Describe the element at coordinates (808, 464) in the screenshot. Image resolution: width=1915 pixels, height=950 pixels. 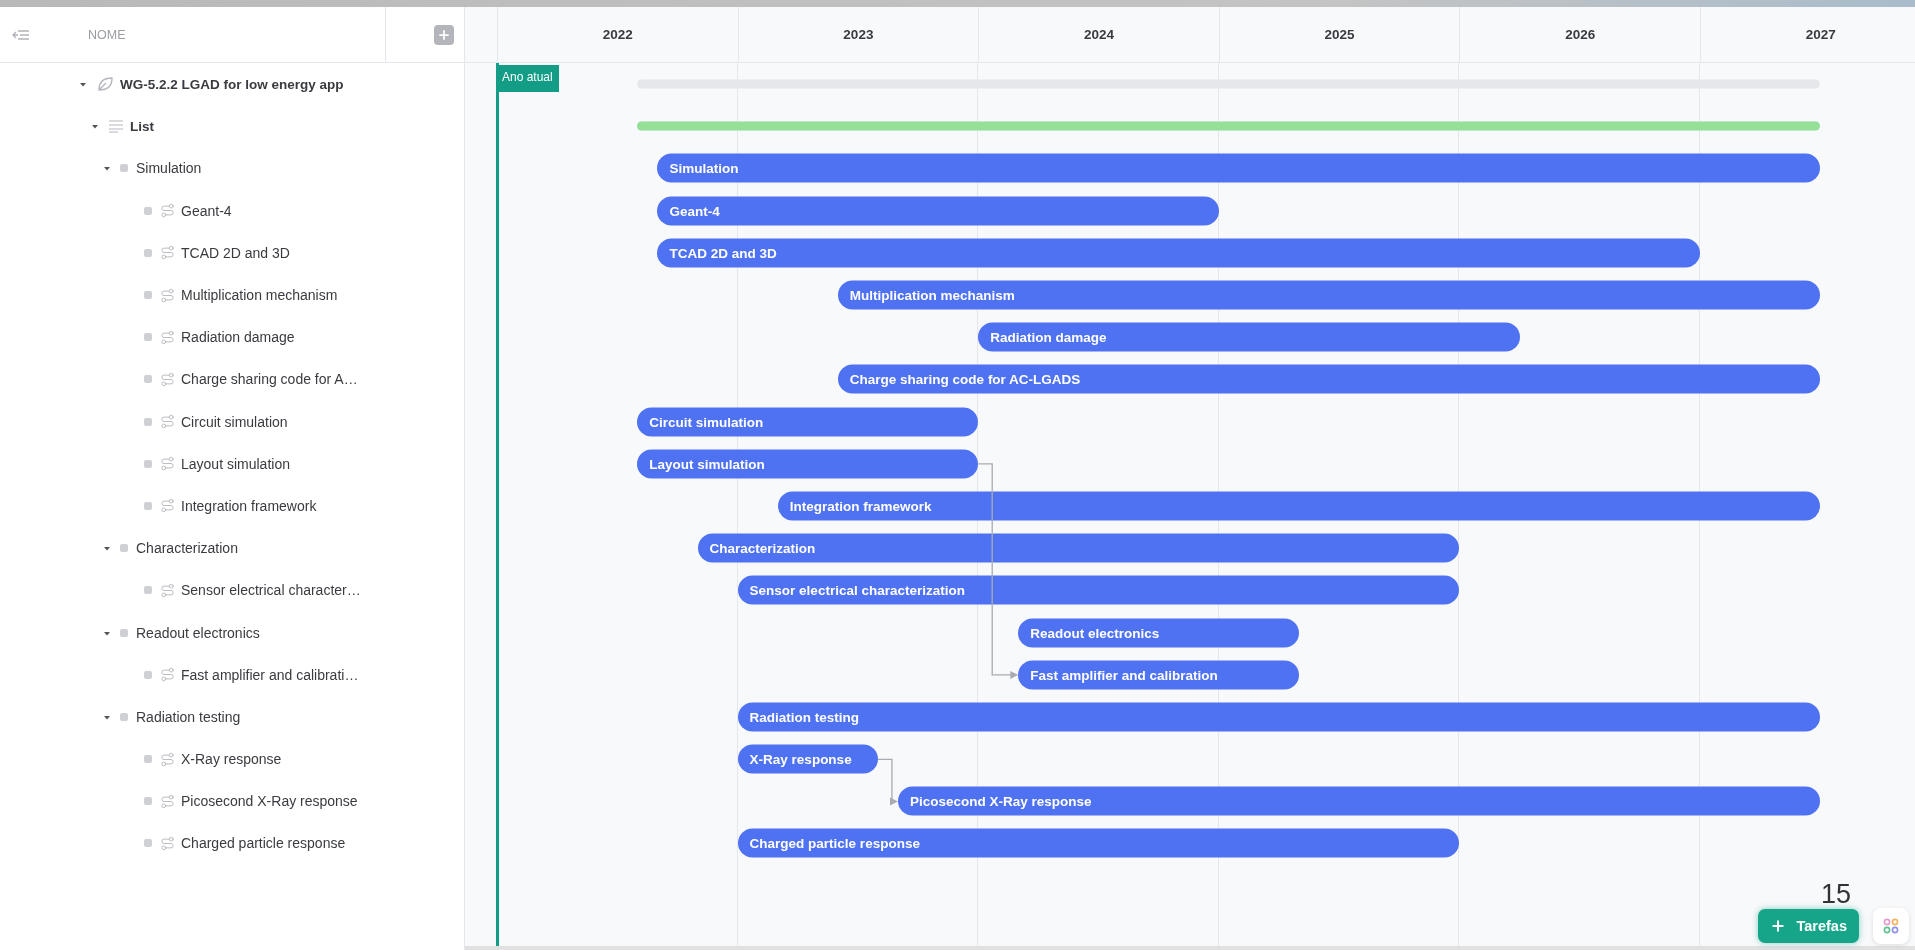
I see `task-bar: Layout simulation` at that location.